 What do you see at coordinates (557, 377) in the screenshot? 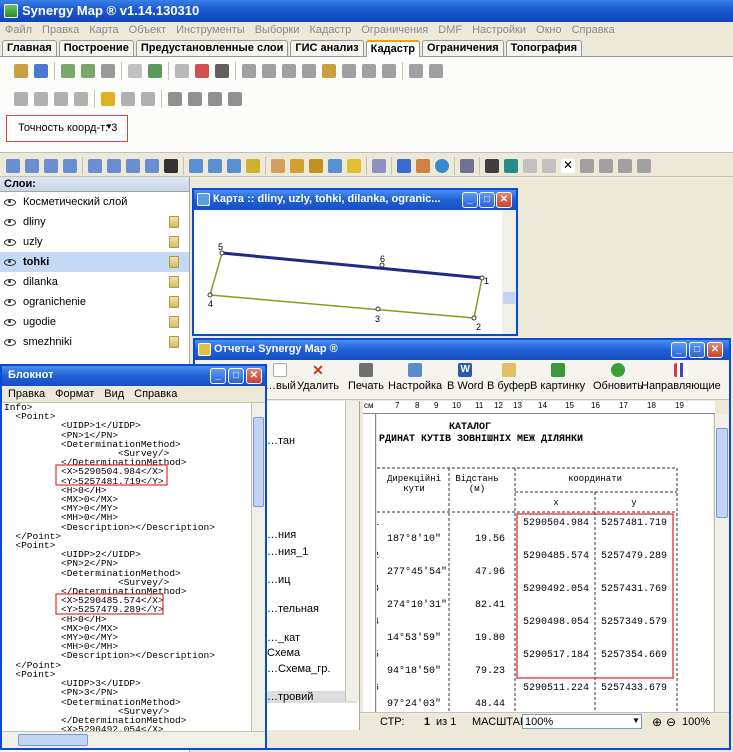
I see `to-image-button: В картинку` at bounding box center [557, 377].